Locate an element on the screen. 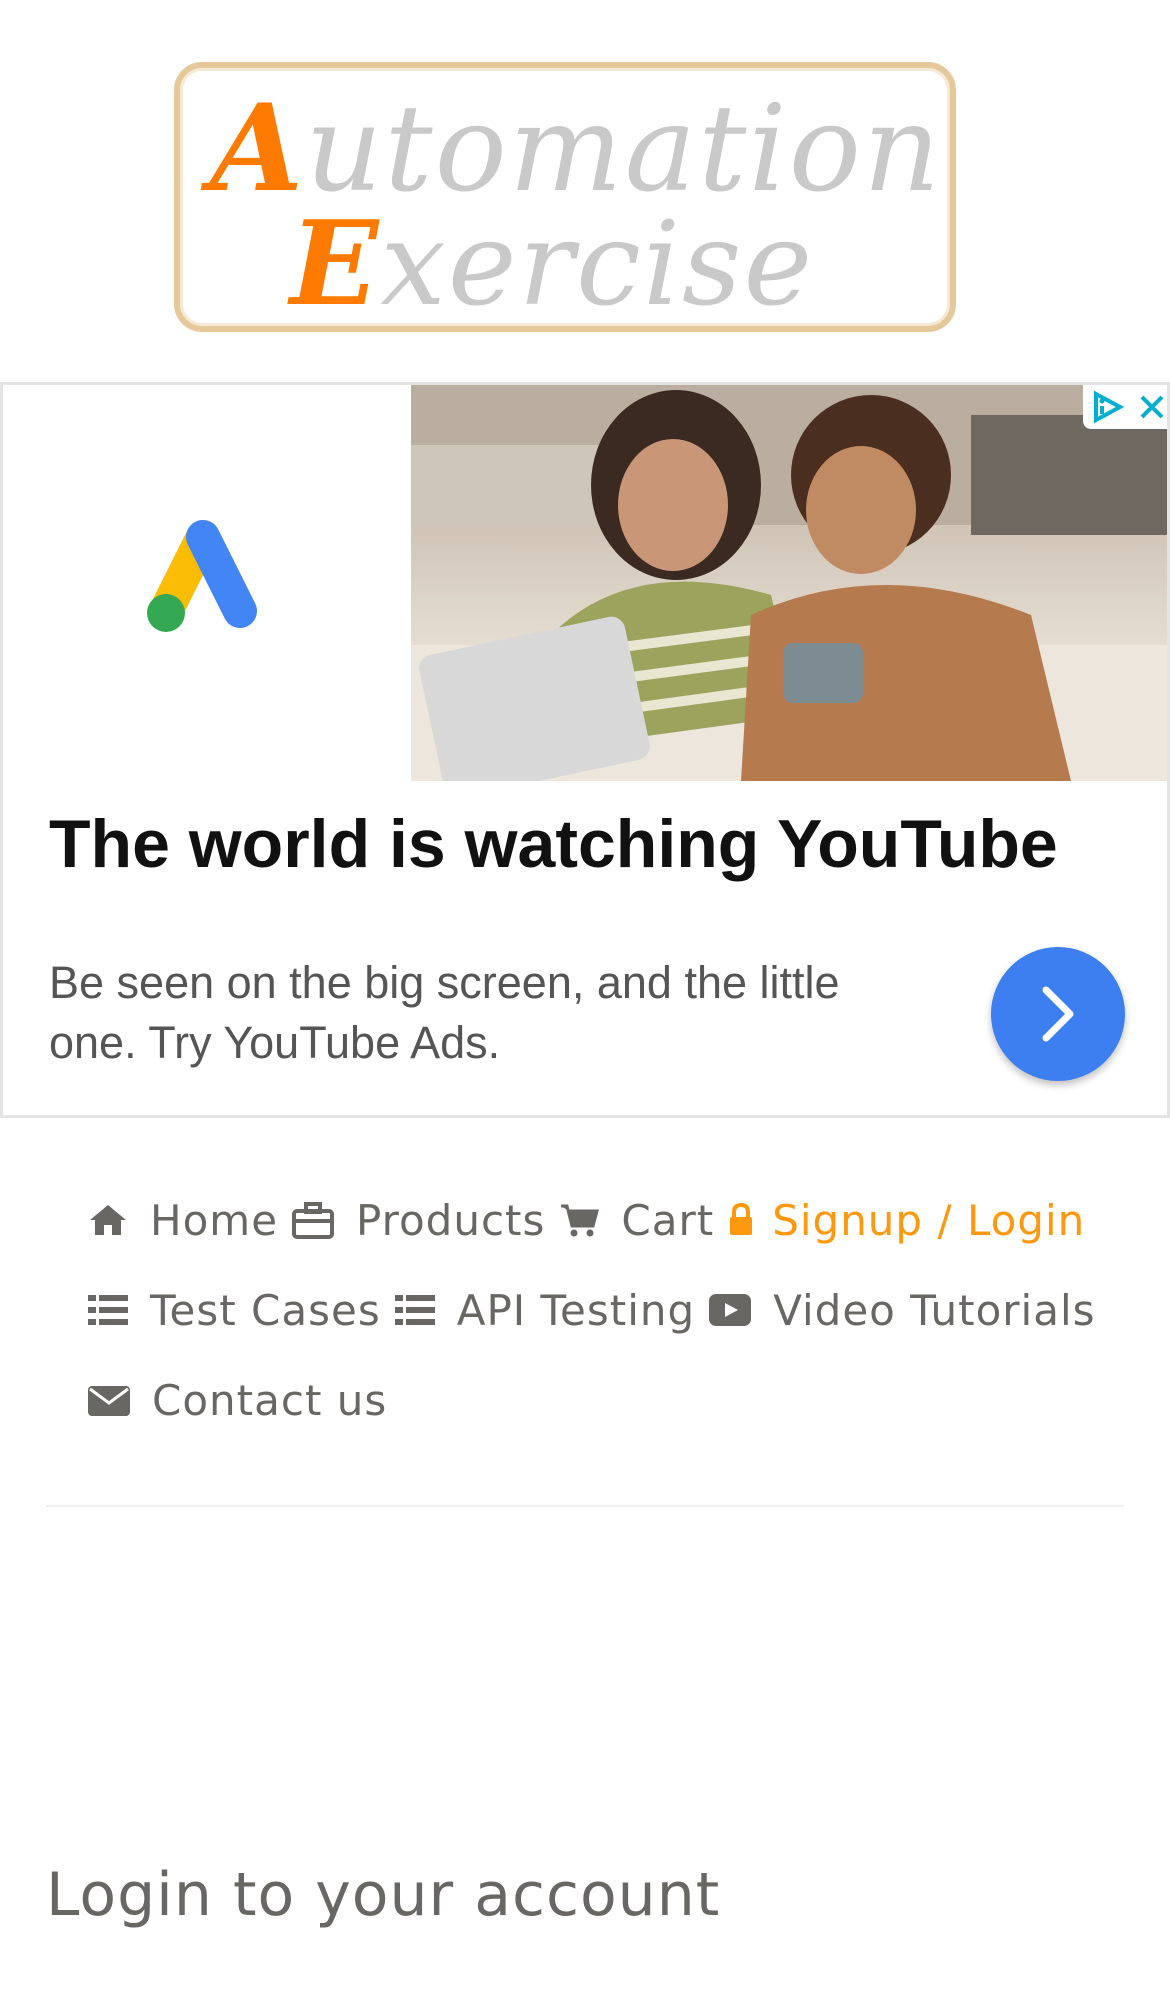  chevron-right-icon is located at coordinates (1058, 1014).